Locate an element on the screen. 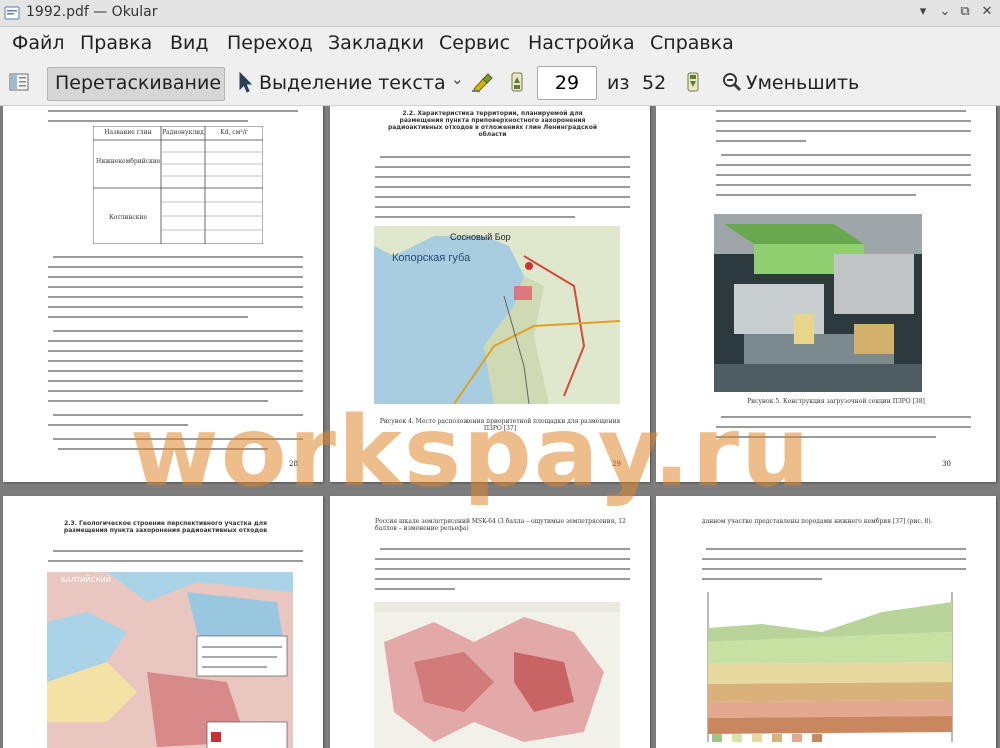  menu-file: Файл is located at coordinates (38, 43).